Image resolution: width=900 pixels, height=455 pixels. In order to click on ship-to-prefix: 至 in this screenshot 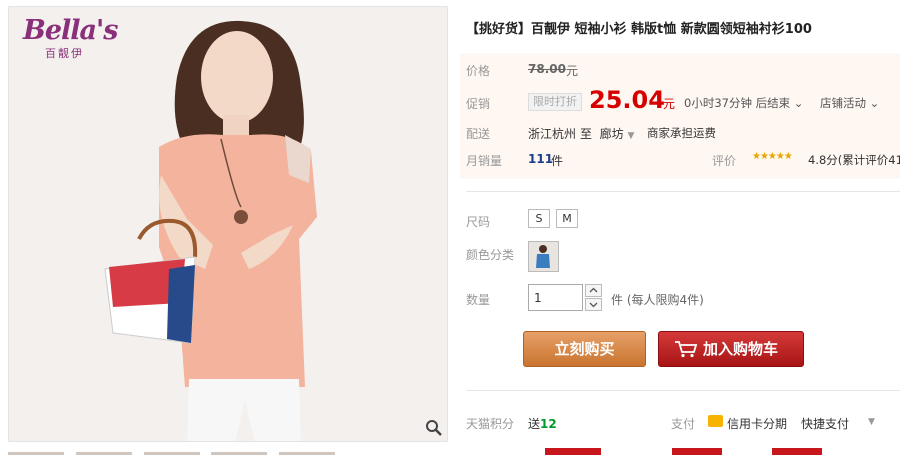, I will do `click(586, 134)`.